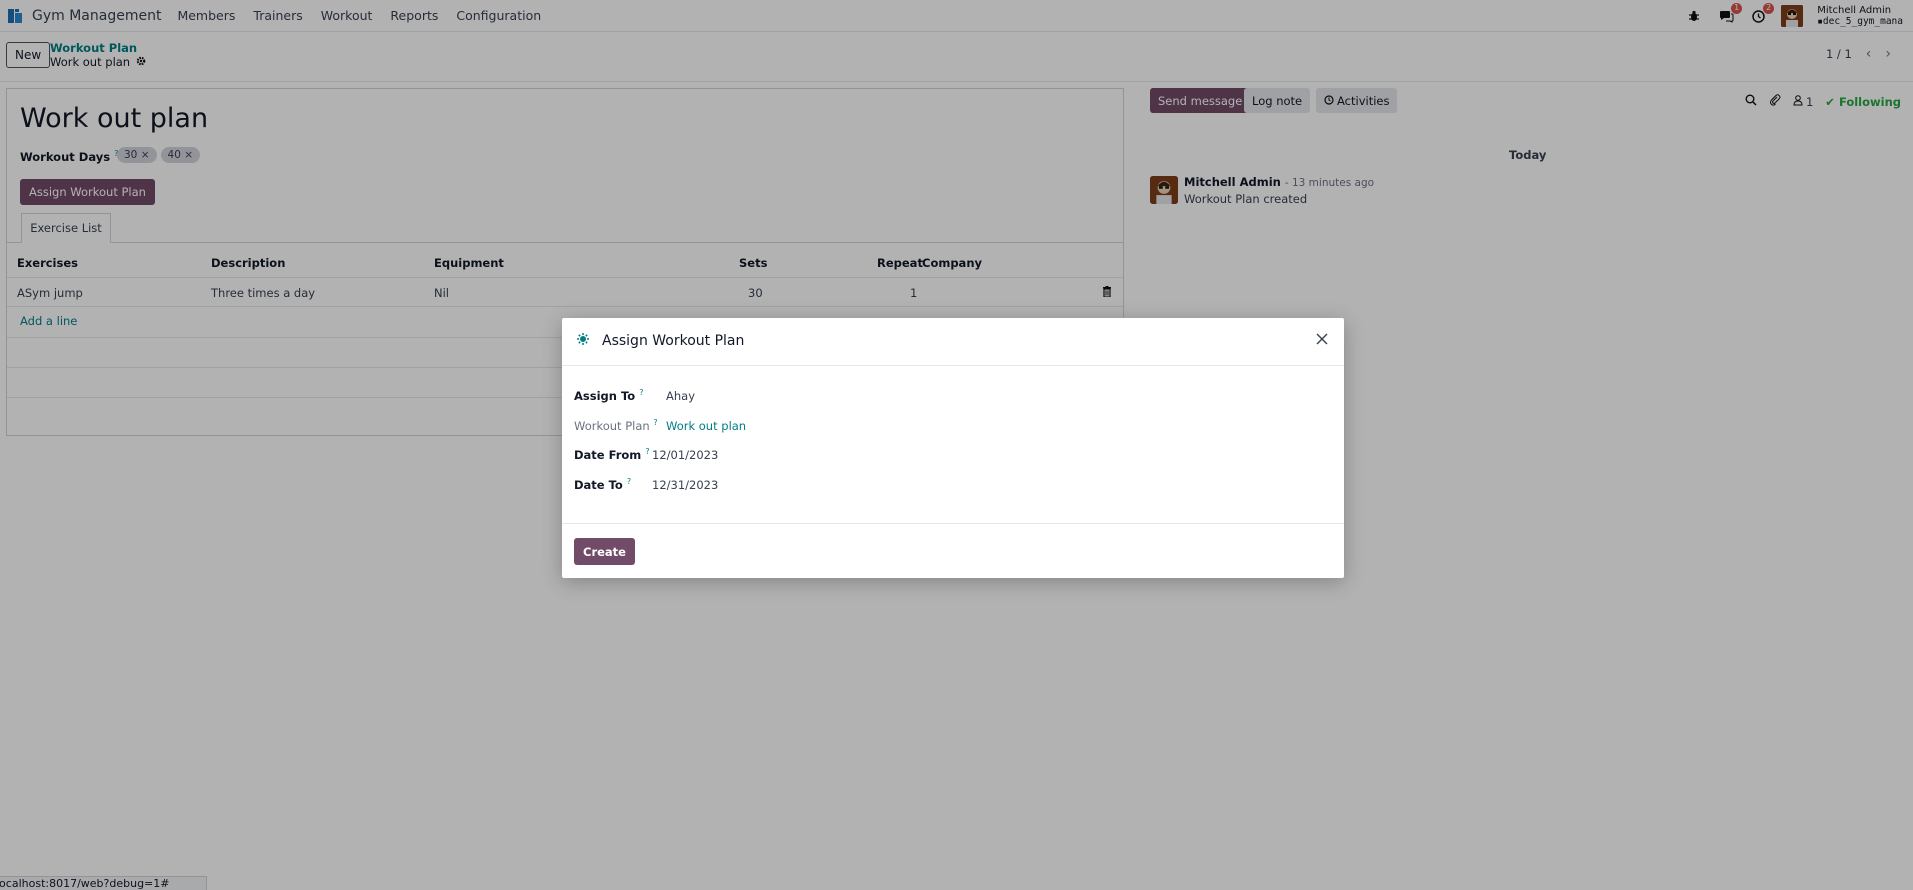  Describe the element at coordinates (604, 551) in the screenshot. I see `create-button: Create` at that location.